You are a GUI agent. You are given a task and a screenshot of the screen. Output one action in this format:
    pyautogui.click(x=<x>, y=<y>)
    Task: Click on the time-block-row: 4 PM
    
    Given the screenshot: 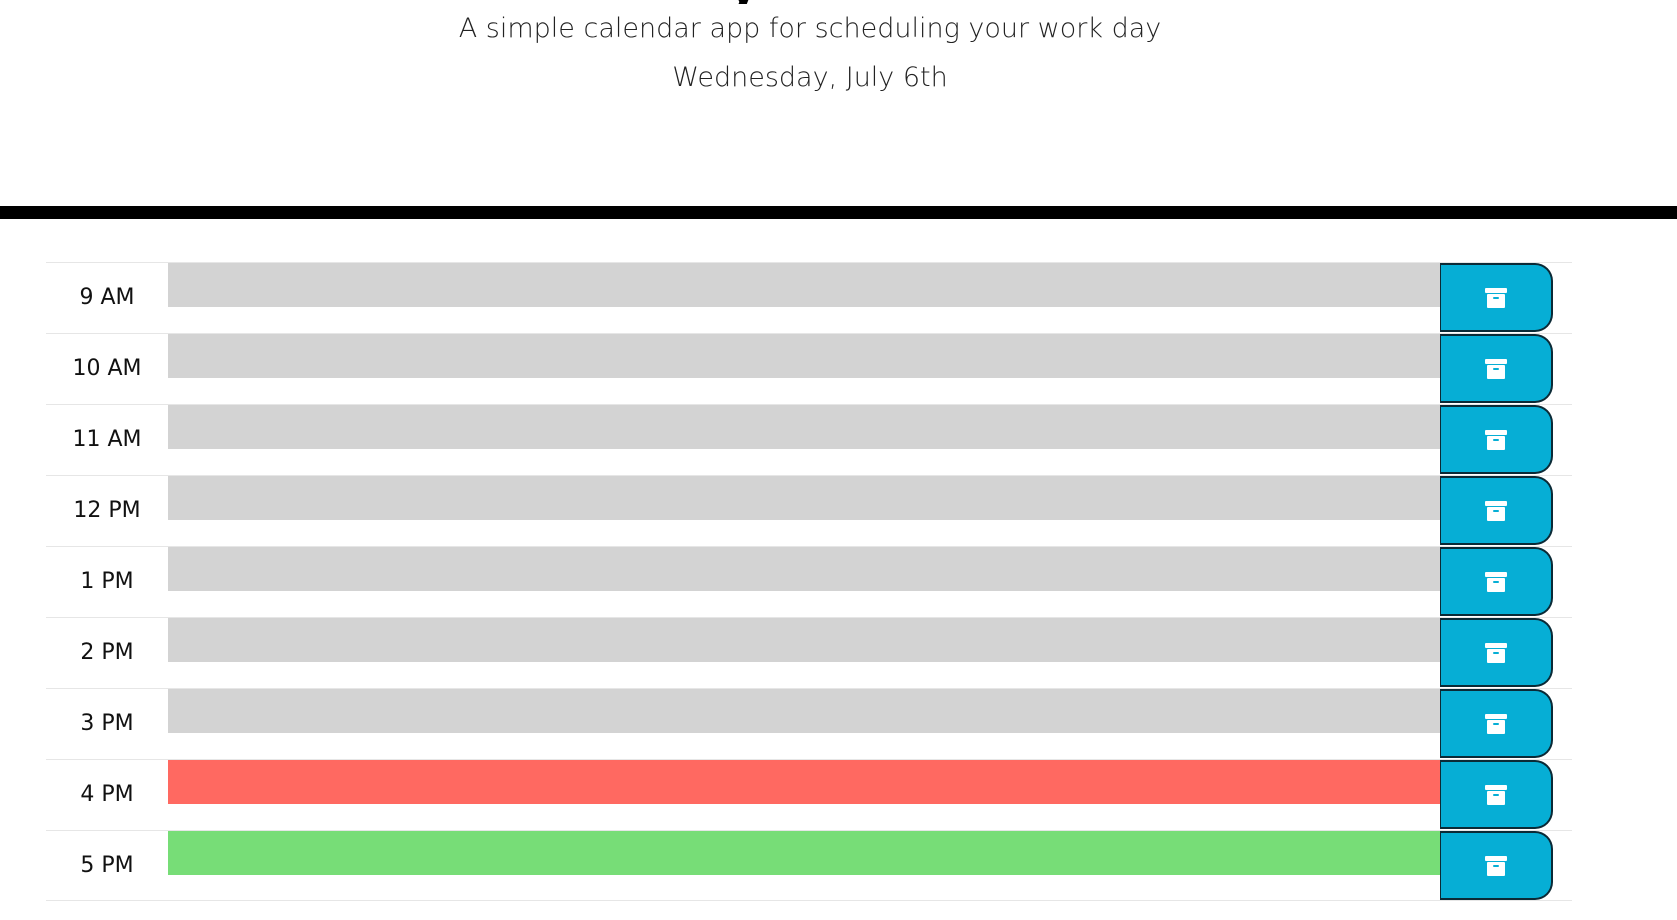 What is the action you would take?
    pyautogui.click(x=809, y=794)
    